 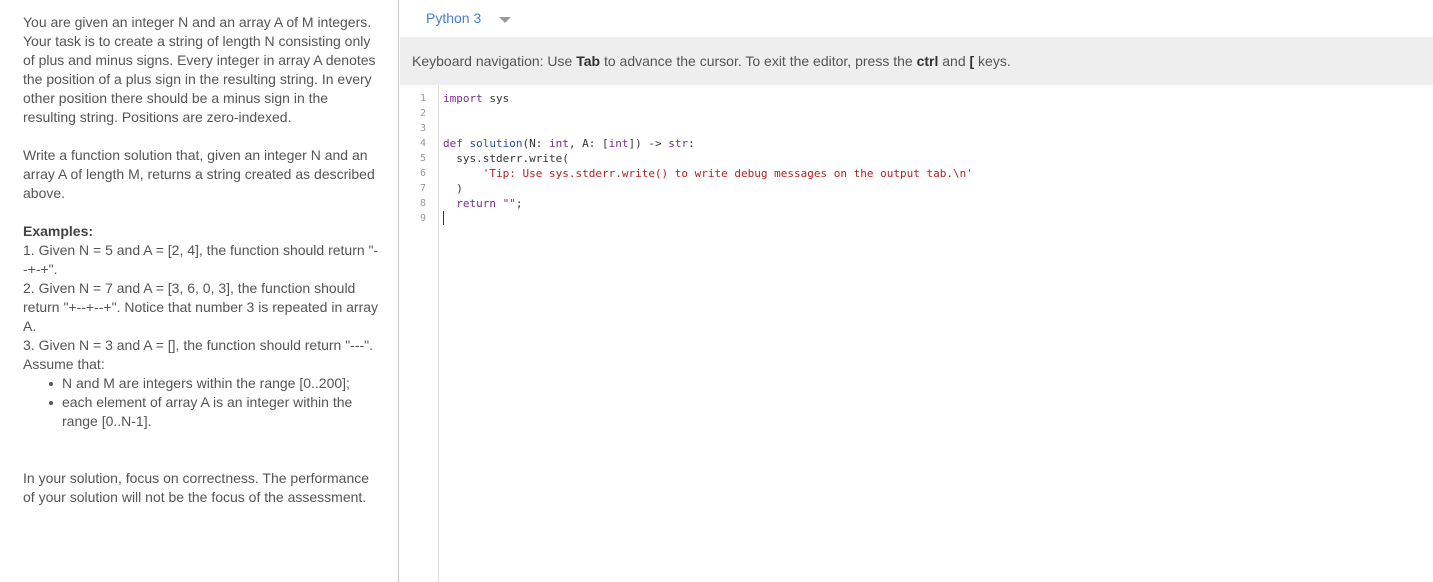 What do you see at coordinates (489, 203) in the screenshot?
I see `code-line: return "";` at bounding box center [489, 203].